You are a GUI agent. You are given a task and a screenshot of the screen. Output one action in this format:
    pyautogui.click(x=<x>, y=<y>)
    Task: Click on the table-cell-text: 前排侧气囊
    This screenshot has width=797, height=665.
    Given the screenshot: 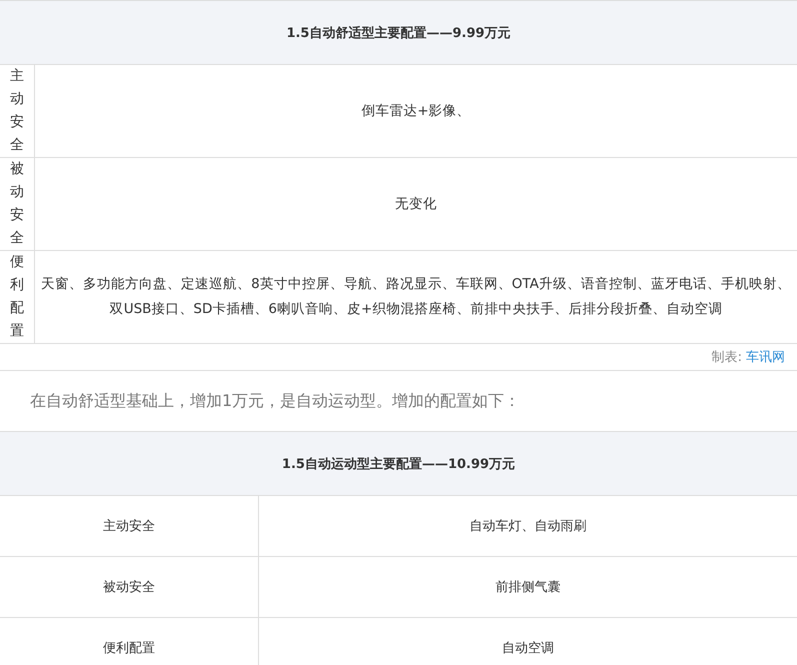 What is the action you would take?
    pyautogui.click(x=528, y=588)
    